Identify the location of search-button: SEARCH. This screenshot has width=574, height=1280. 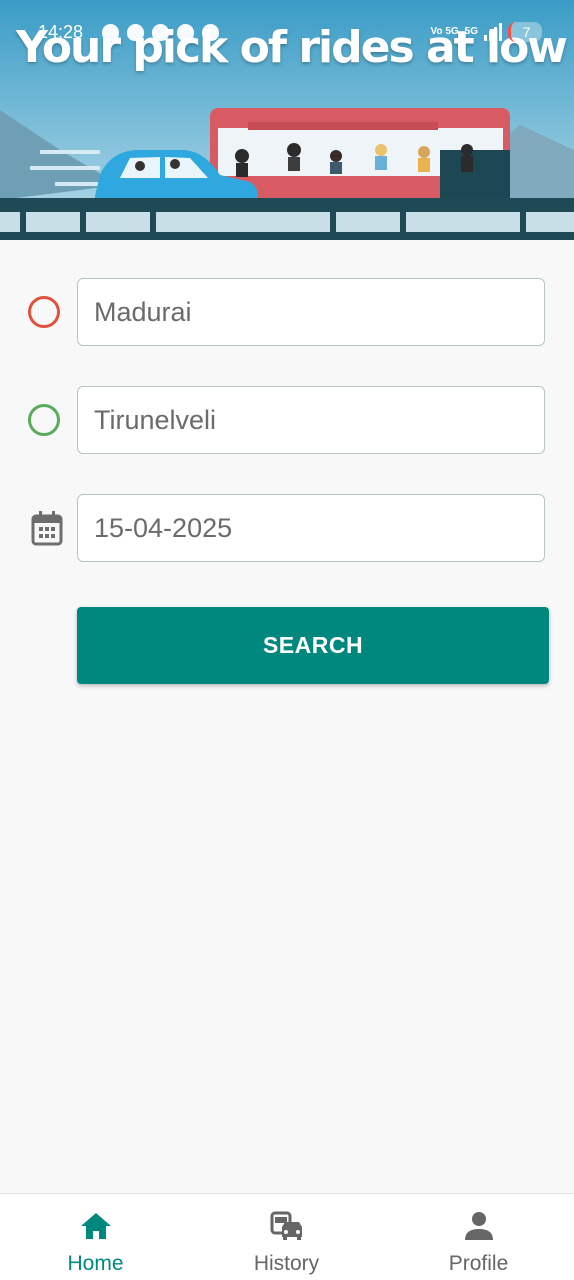
(313, 645).